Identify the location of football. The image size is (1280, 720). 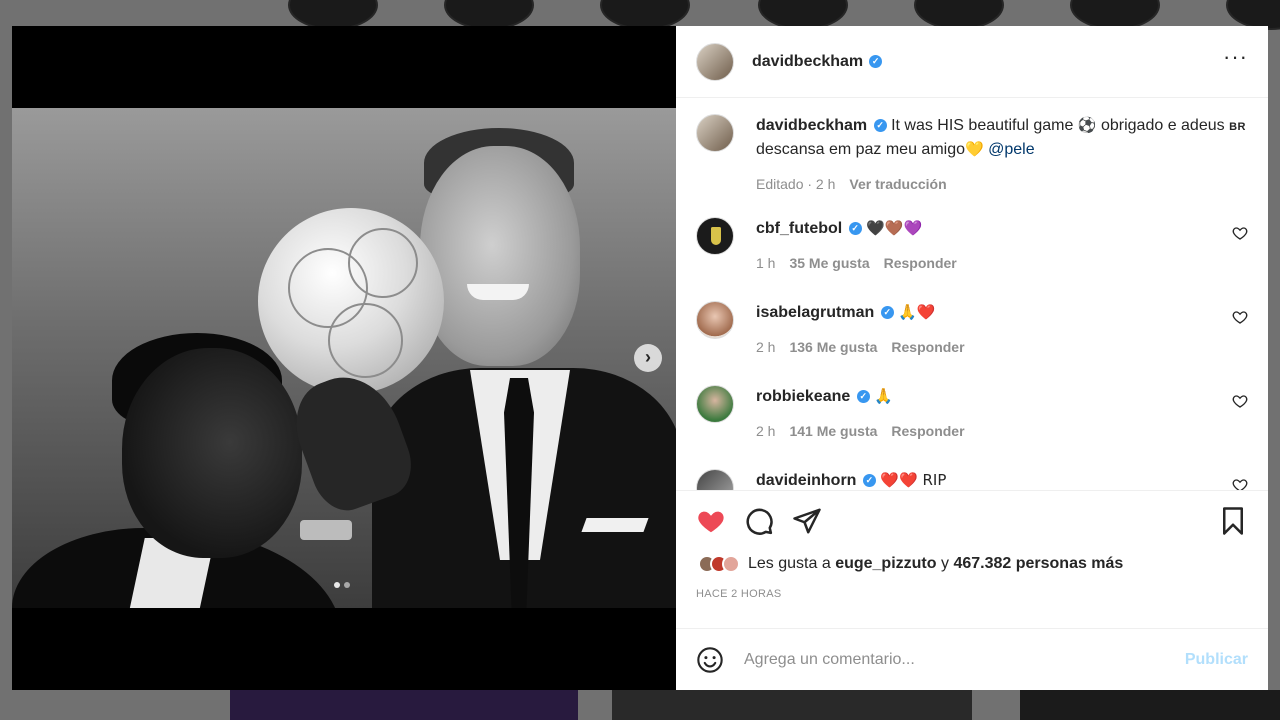
(351, 301).